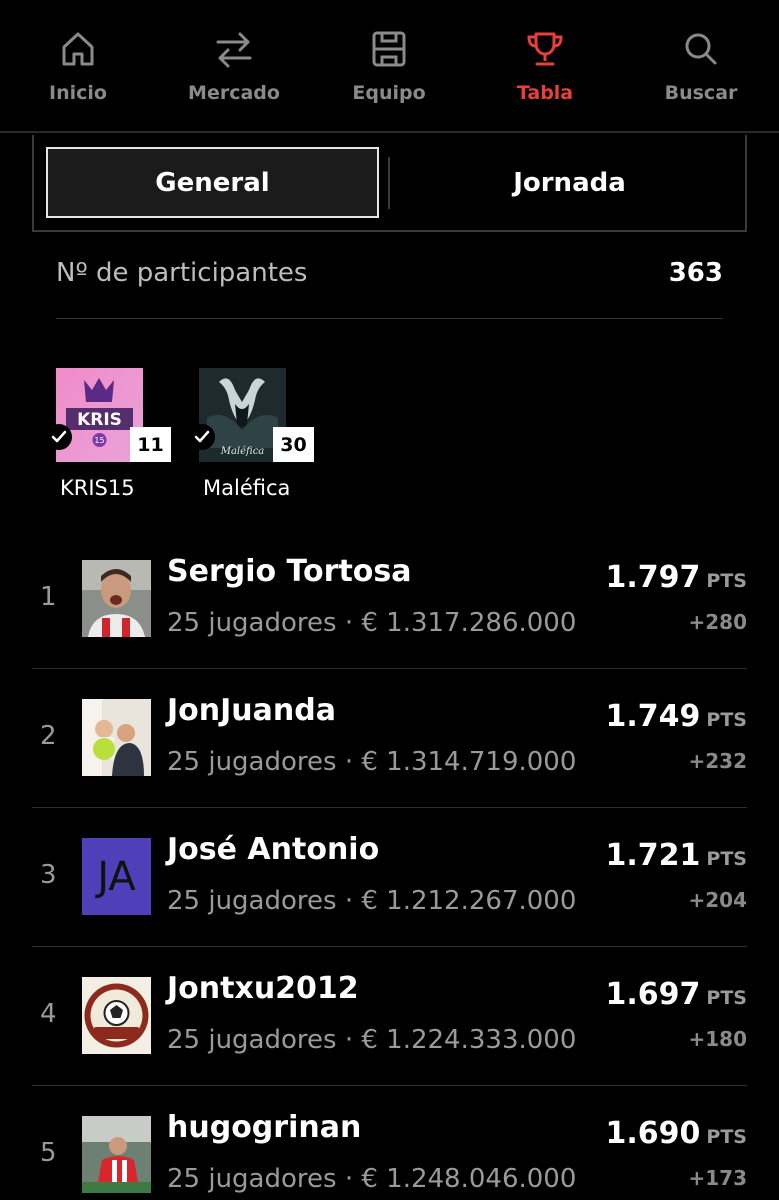 The image size is (779, 1200). Describe the element at coordinates (389, 285) in the screenshot. I see `participants-row: Nº de participantes 363` at that location.